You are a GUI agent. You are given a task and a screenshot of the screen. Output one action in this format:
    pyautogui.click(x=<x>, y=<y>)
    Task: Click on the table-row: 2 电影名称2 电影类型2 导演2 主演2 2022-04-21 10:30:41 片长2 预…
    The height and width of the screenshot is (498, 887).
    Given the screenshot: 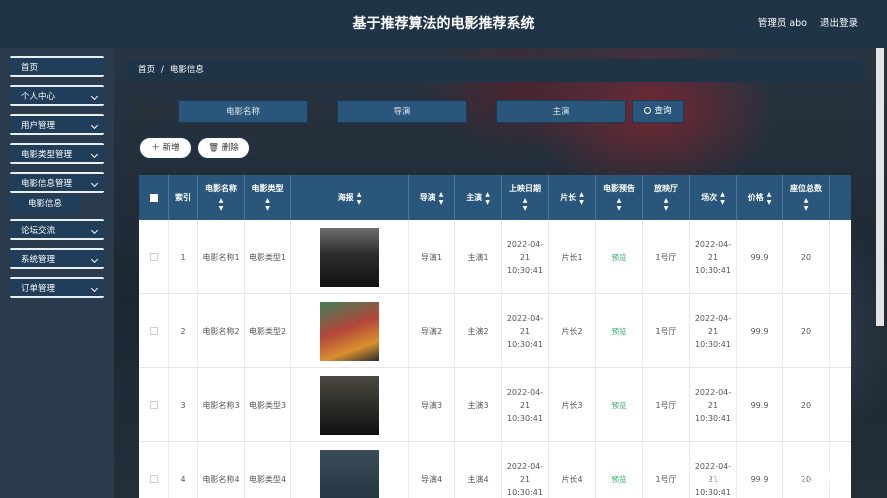 What is the action you would take?
    pyautogui.click(x=495, y=331)
    